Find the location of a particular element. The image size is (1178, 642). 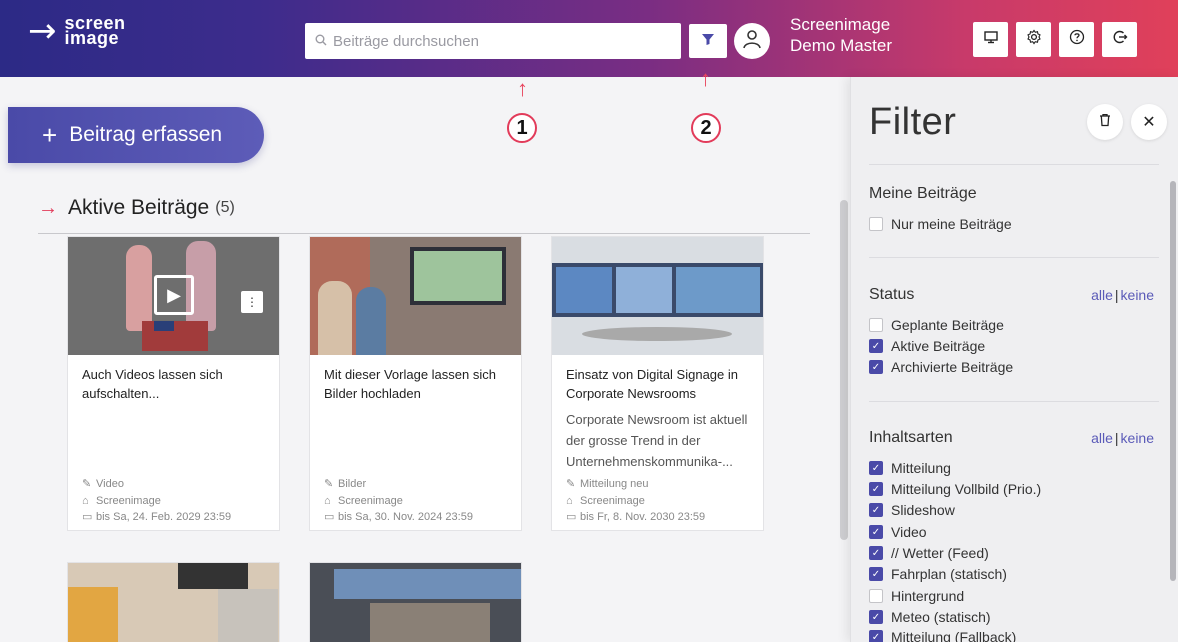

play-icon: ▶ is located at coordinates (174, 295).